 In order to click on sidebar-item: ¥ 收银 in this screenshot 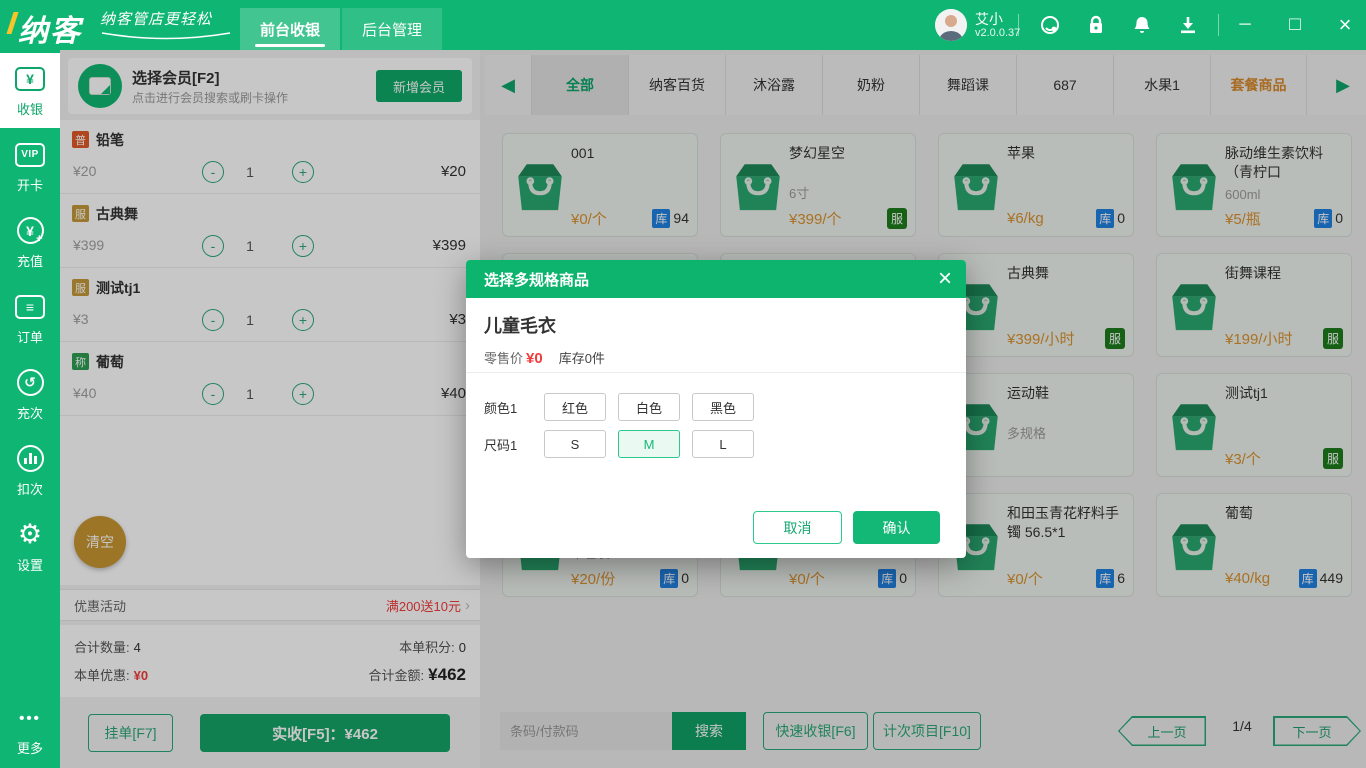, I will do `click(30, 90)`.